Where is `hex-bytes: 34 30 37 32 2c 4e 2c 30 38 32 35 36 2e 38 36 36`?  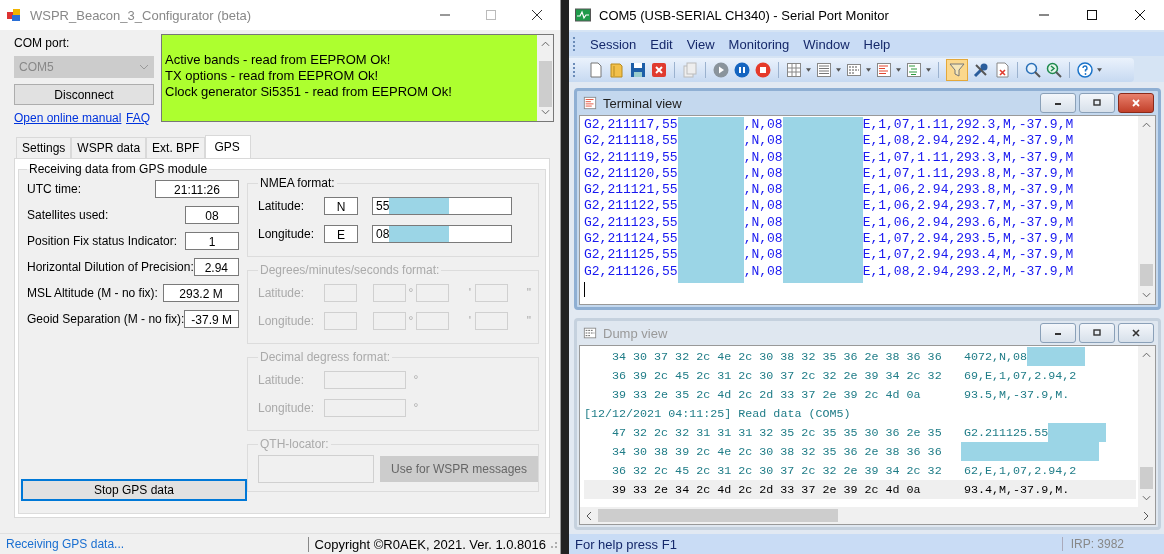 hex-bytes: 34 30 37 32 2c 4e 2c 30 38 32 35 36 2e 38 36 36 is located at coordinates (777, 356).